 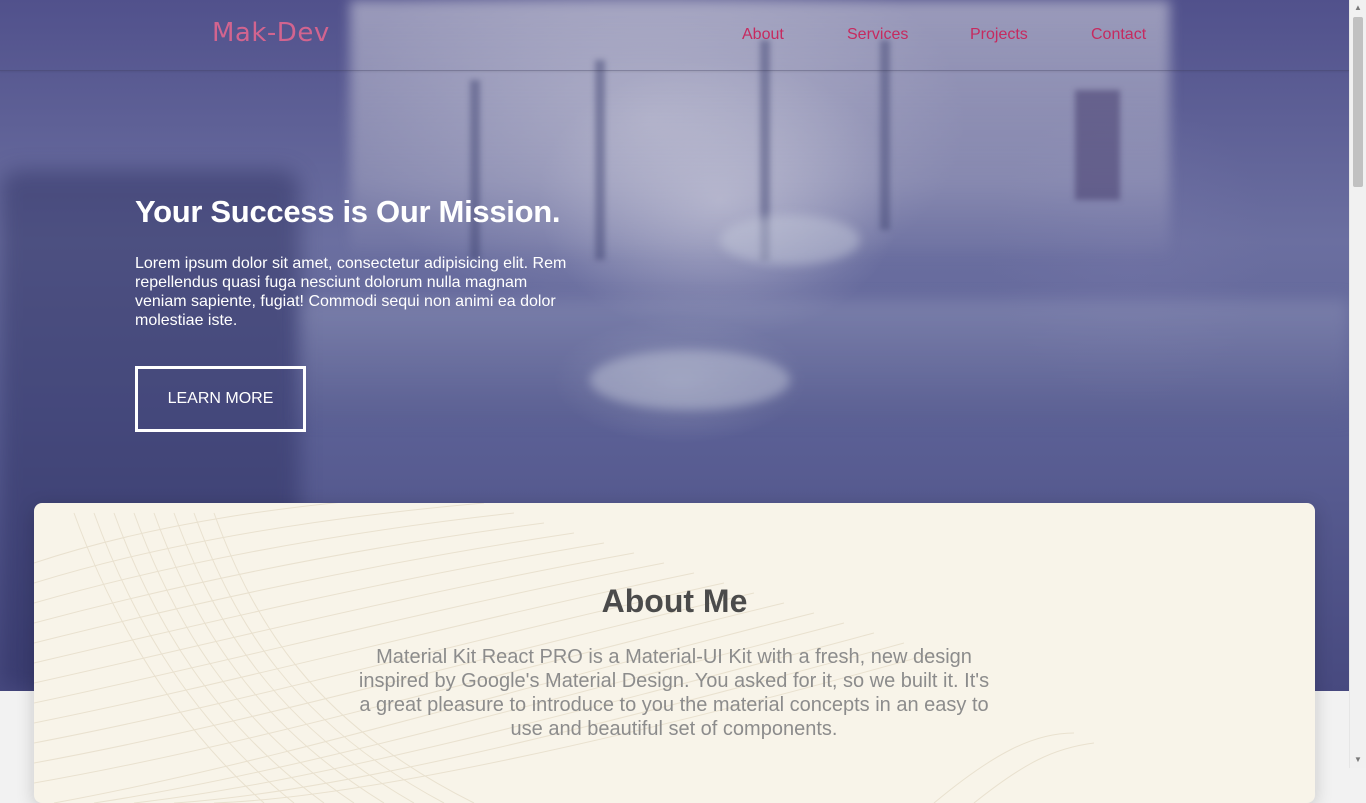 What do you see at coordinates (763, 35) in the screenshot?
I see `nav-link-about: About` at bounding box center [763, 35].